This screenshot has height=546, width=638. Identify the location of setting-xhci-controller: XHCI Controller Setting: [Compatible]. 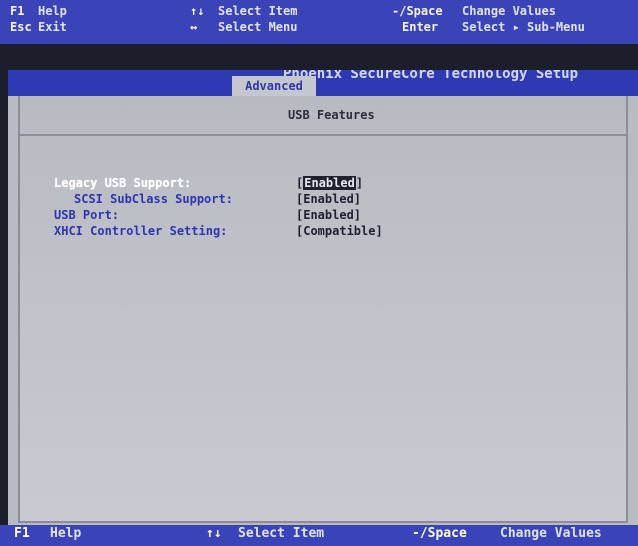
(334, 232).